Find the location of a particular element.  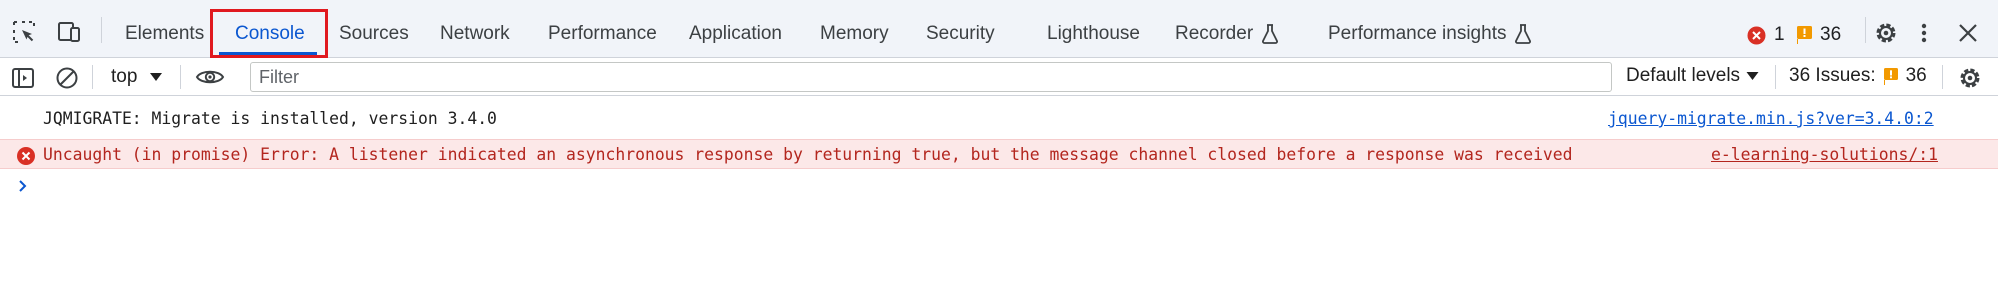

tab-memory: Memory is located at coordinates (854, 34).